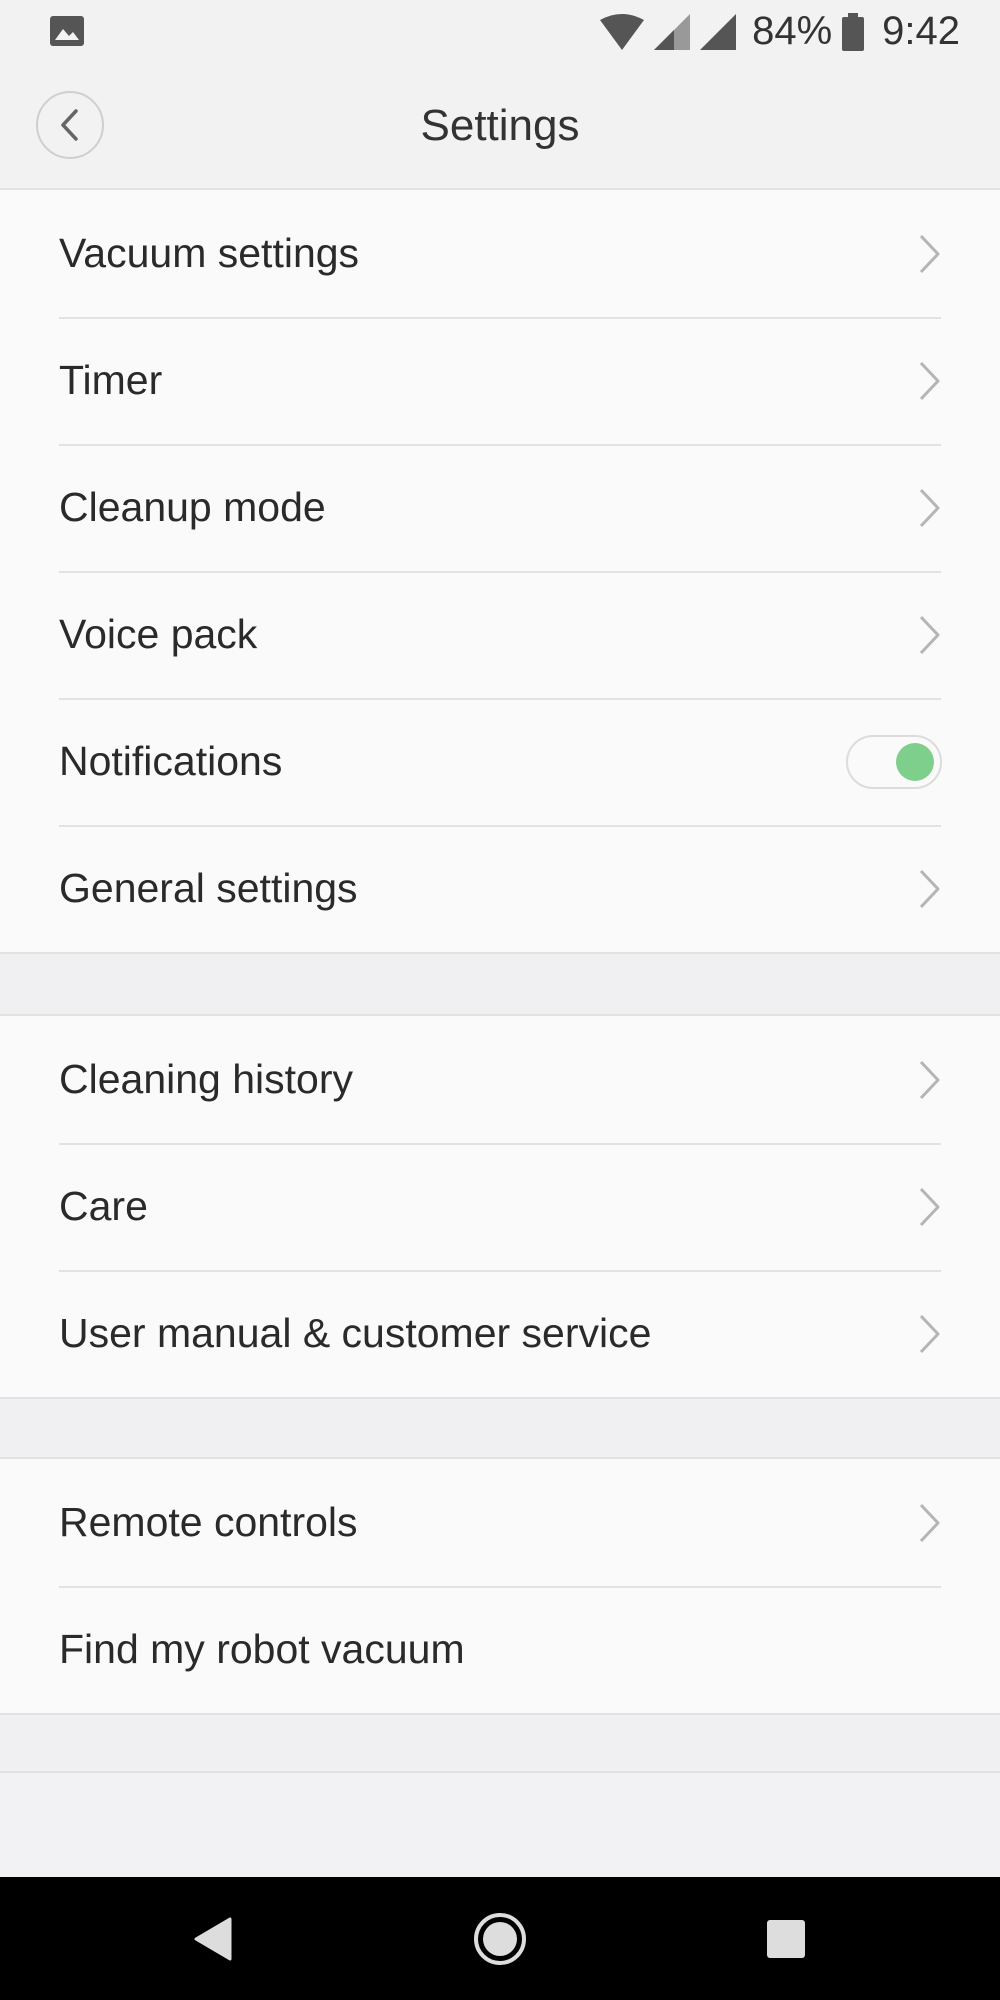  What do you see at coordinates (500, 888) in the screenshot?
I see `general-settings-row: General settings` at bounding box center [500, 888].